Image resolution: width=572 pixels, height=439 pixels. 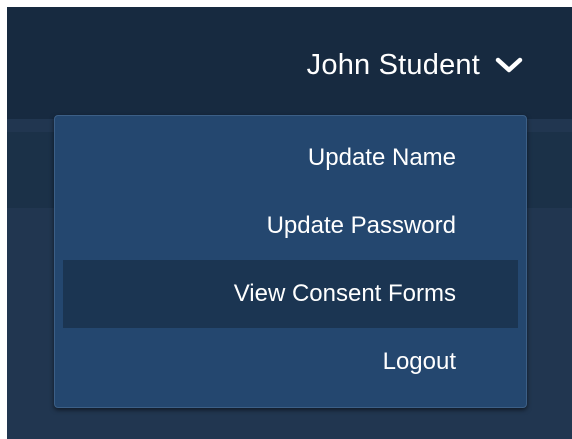 I want to click on chevron-down-icon, so click(x=509, y=65).